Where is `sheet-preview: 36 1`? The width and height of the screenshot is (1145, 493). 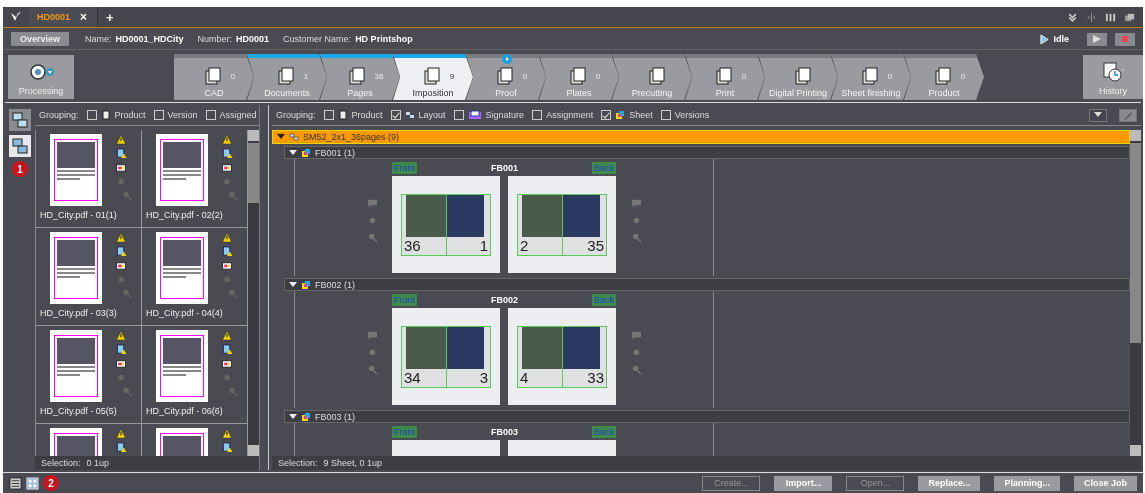 sheet-preview: 36 1 is located at coordinates (446, 224).